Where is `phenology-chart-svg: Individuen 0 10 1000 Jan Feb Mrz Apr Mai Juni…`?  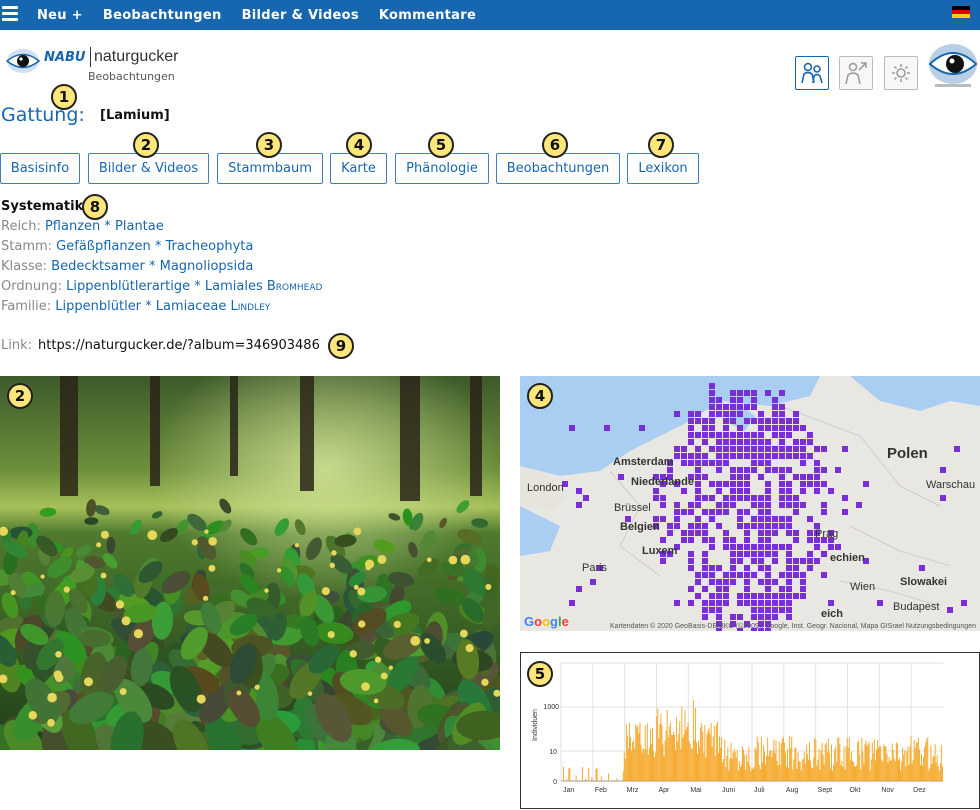
phenology-chart-svg: Individuen 0 10 1000 Jan Feb Mrz Apr Mai Juni… is located at coordinates (737, 728).